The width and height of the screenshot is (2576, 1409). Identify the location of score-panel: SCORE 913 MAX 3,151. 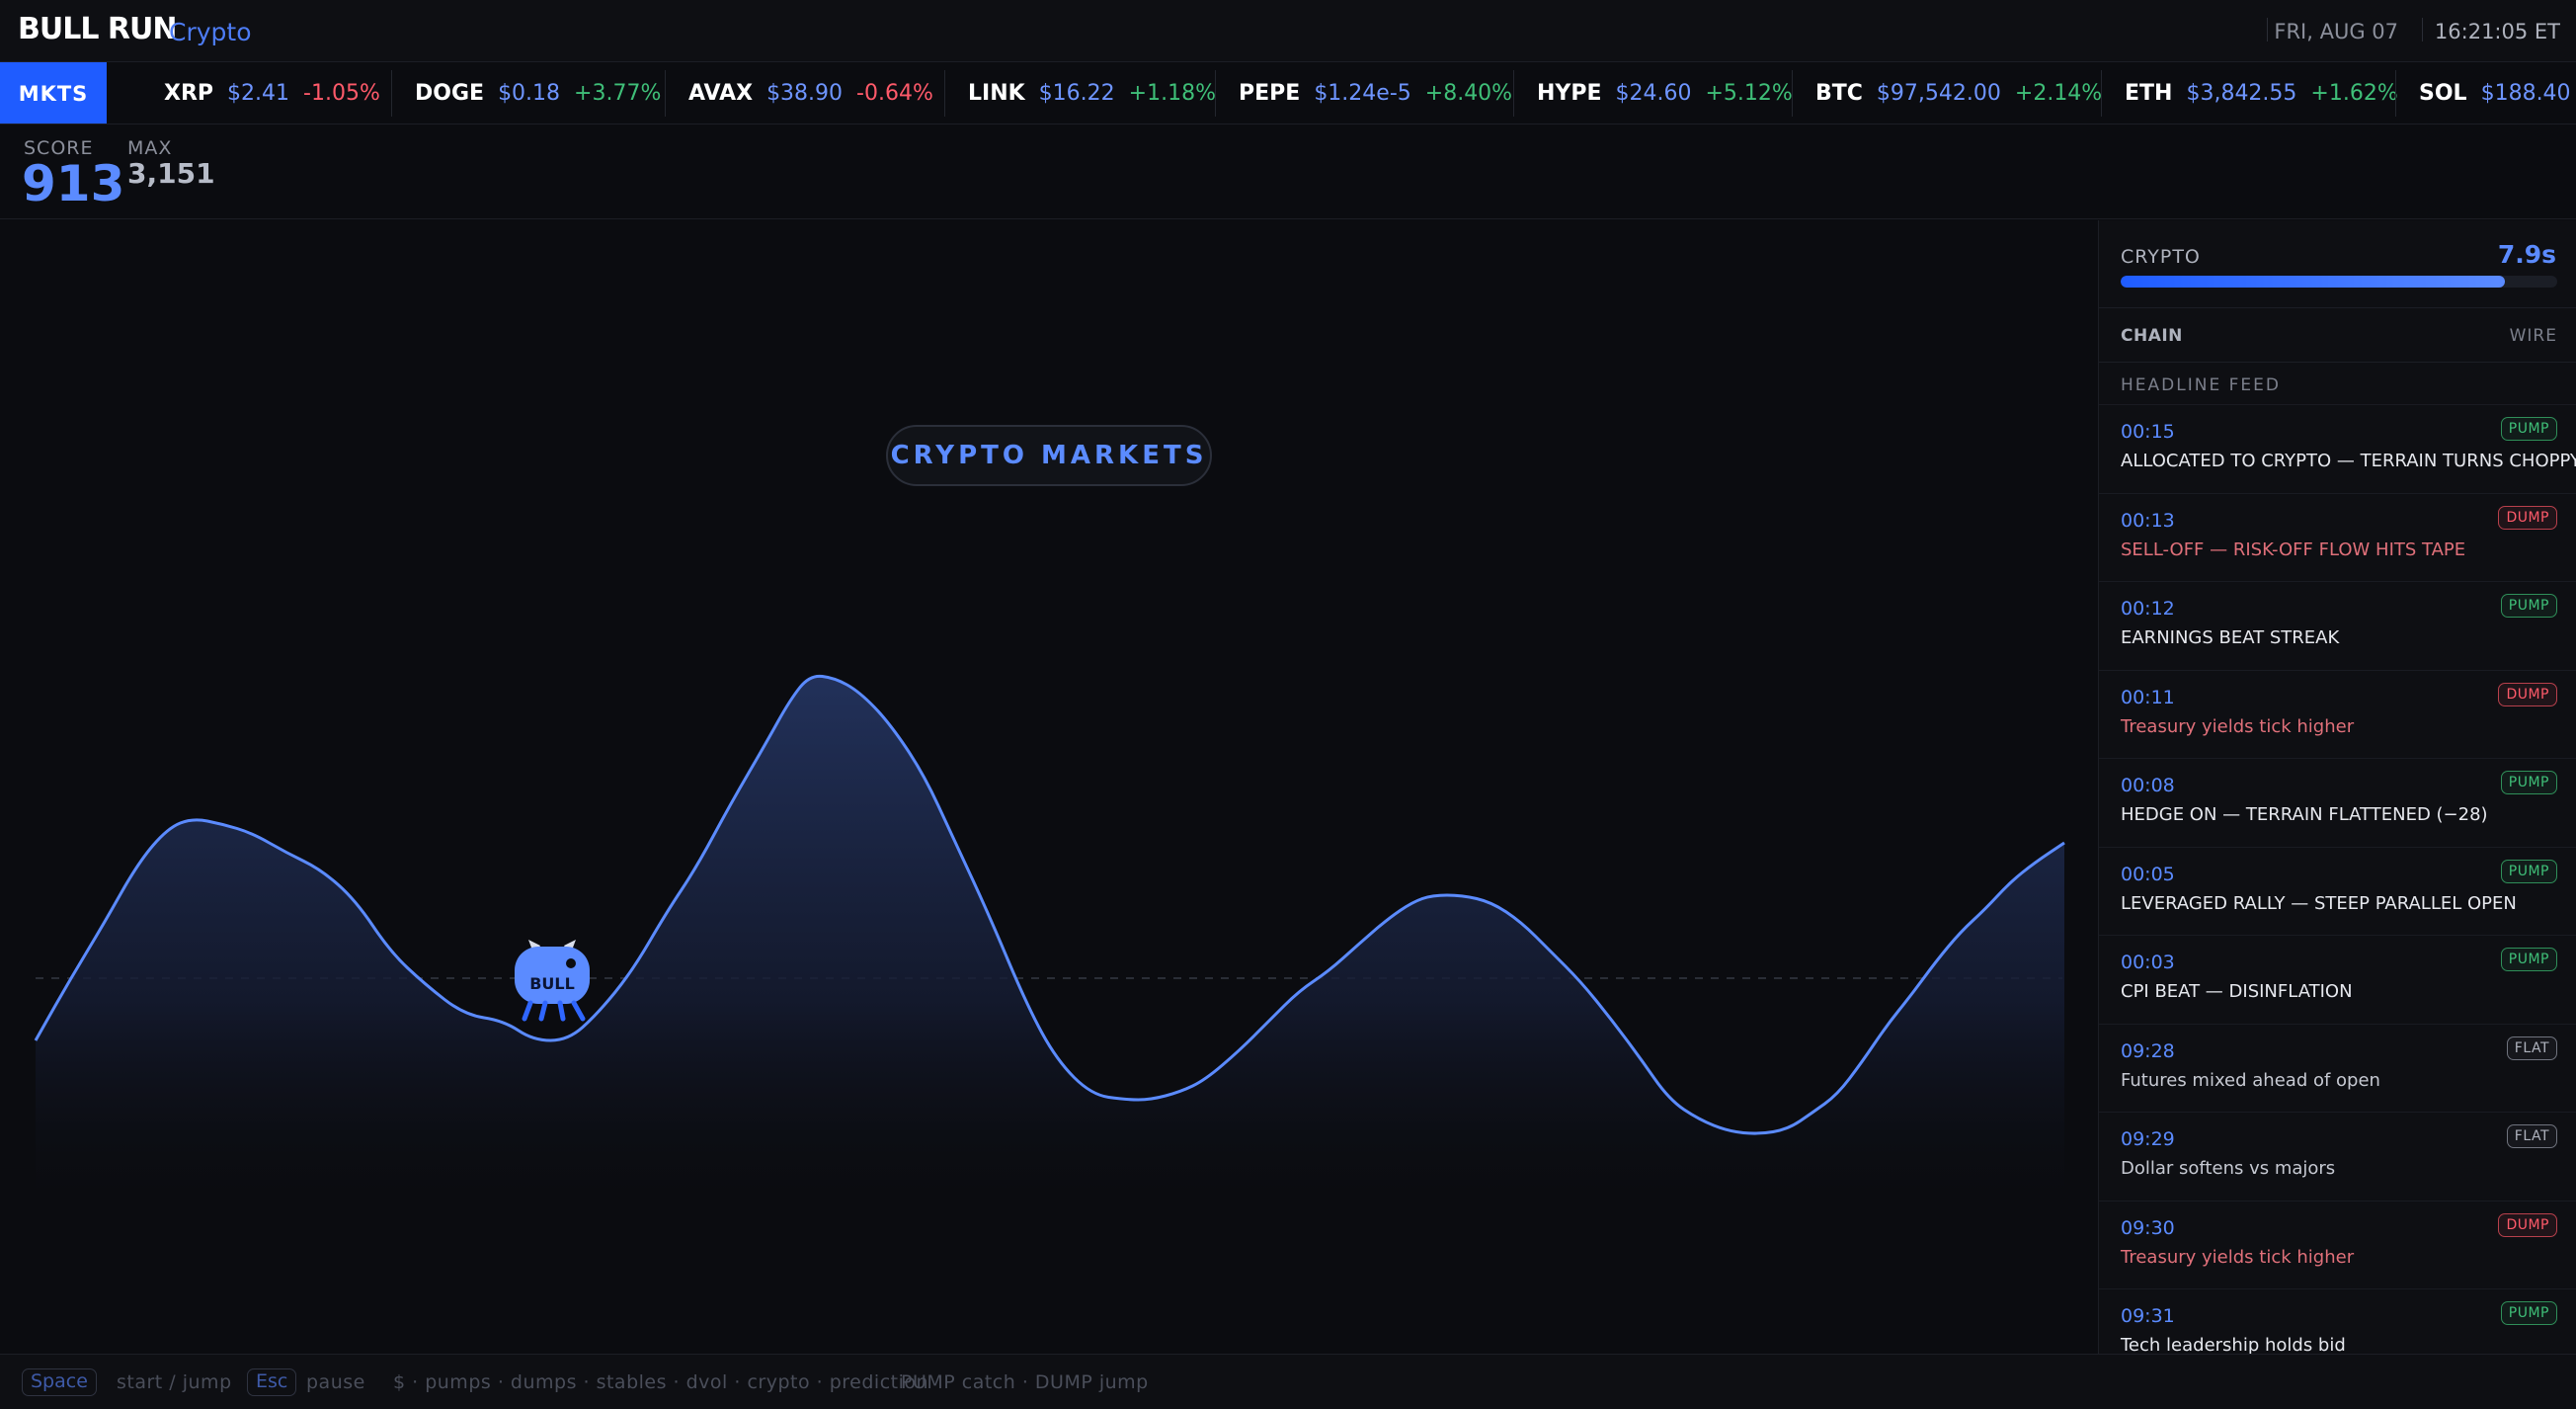
(1288, 172).